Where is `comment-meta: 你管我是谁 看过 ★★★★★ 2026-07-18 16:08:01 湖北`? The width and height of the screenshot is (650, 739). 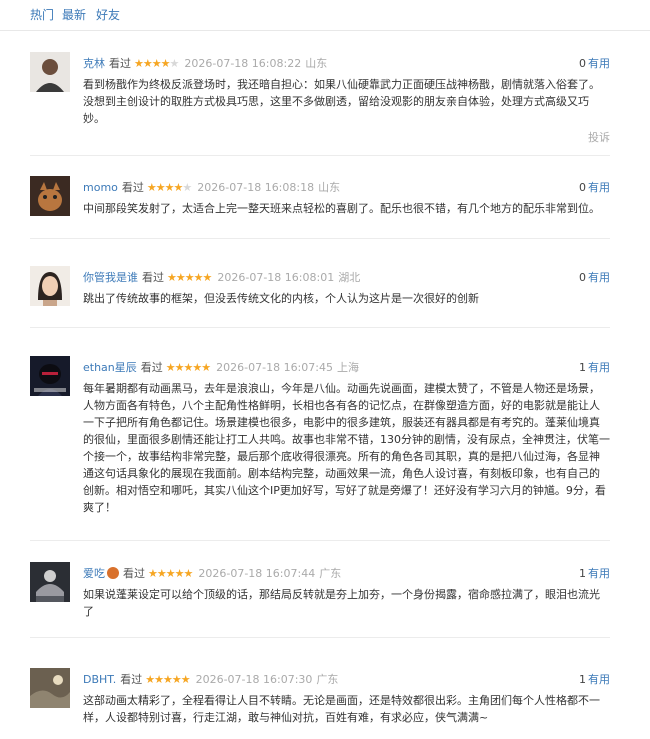
comment-meta: 你管我是谁 看过 ★★★★★ 2026-07-18 16:08:01 湖北 is located at coordinates (221, 277).